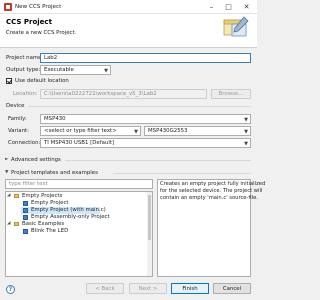  What do you see at coordinates (139, 106) in the screenshot?
I see `device-separator` at bounding box center [139, 106].